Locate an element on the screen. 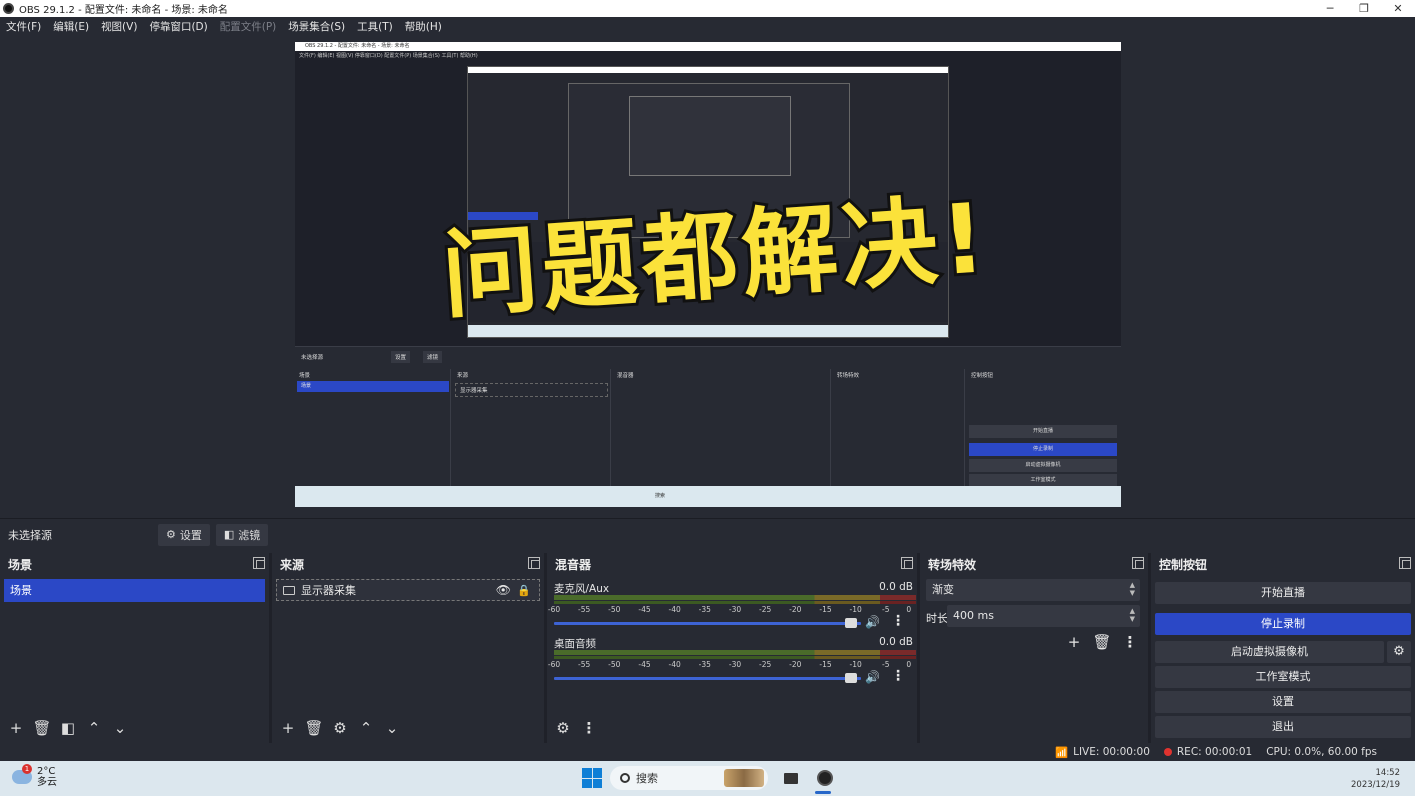 This screenshot has height=796, width=1415. source-properties-button: ⚙ is located at coordinates (340, 728).